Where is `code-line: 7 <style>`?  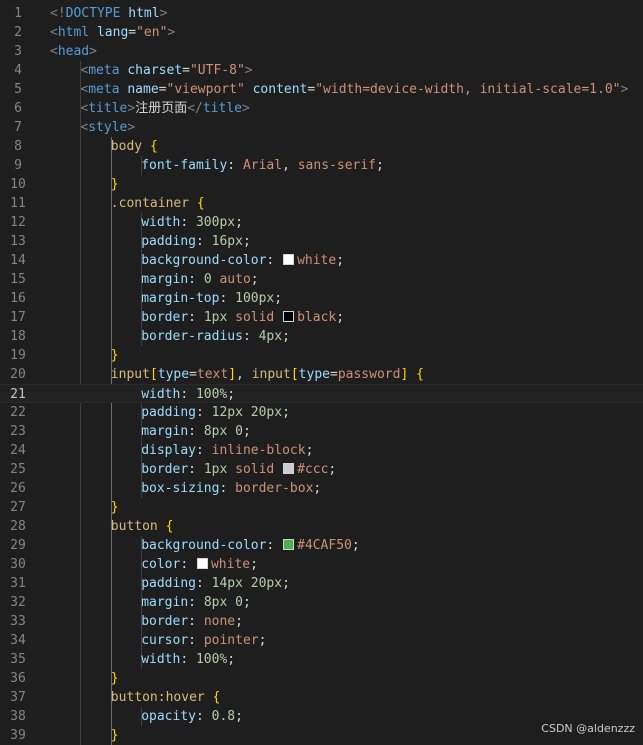 code-line: 7 <style> is located at coordinates (321, 127).